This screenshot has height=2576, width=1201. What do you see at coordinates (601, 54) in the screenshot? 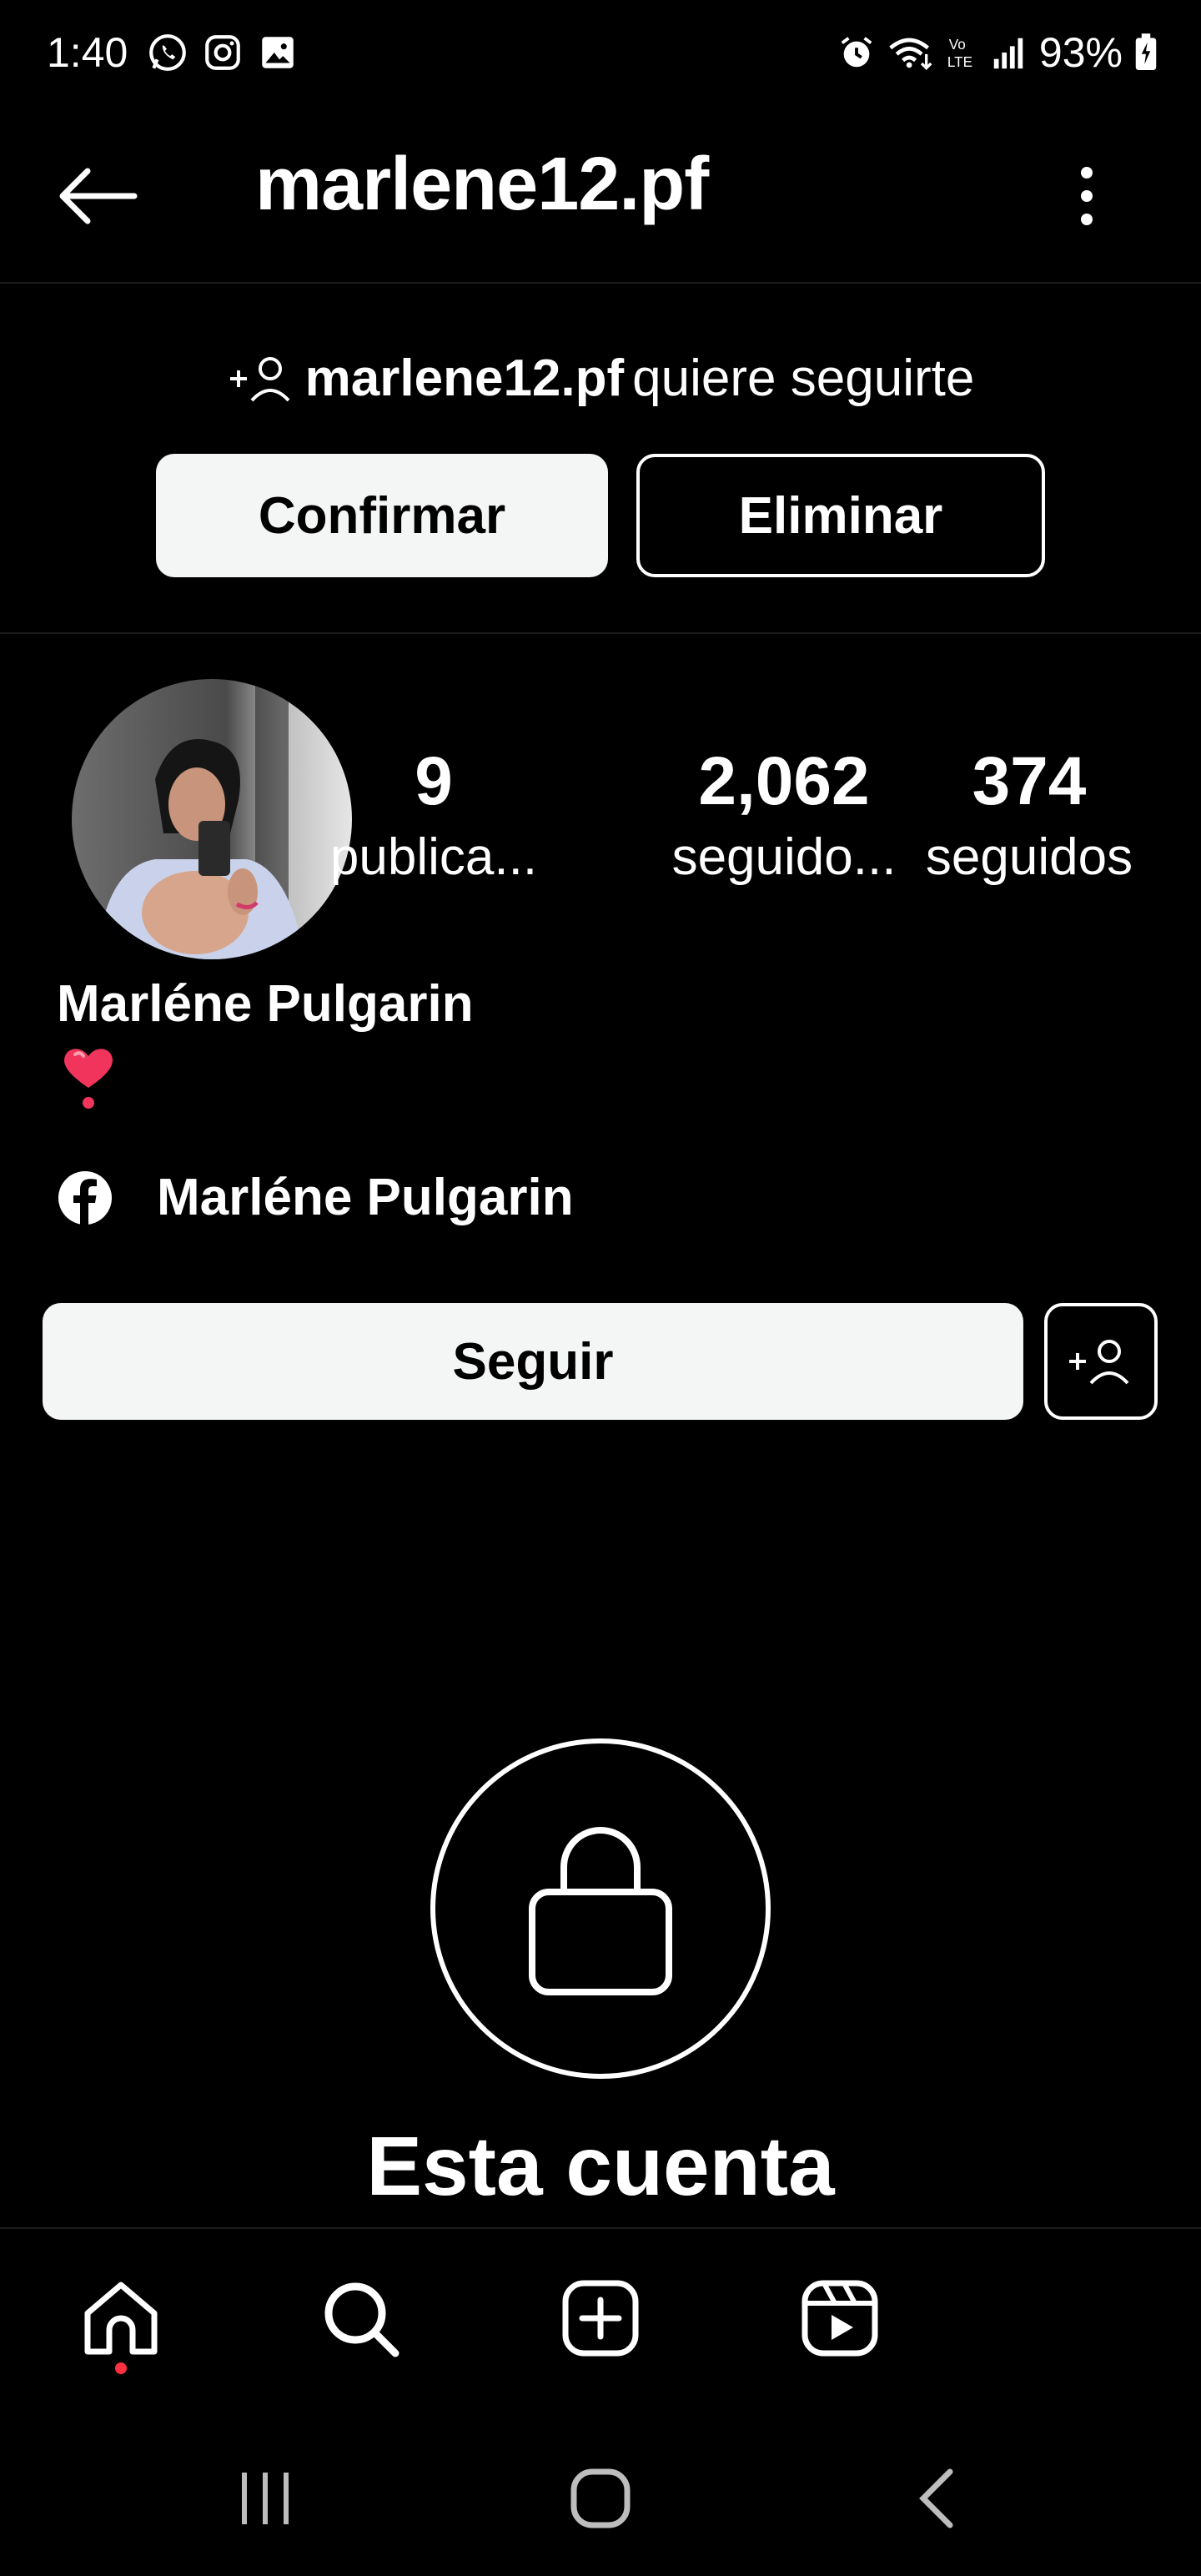
I see `status-bar: 1:40 Vo LTE 93%` at bounding box center [601, 54].